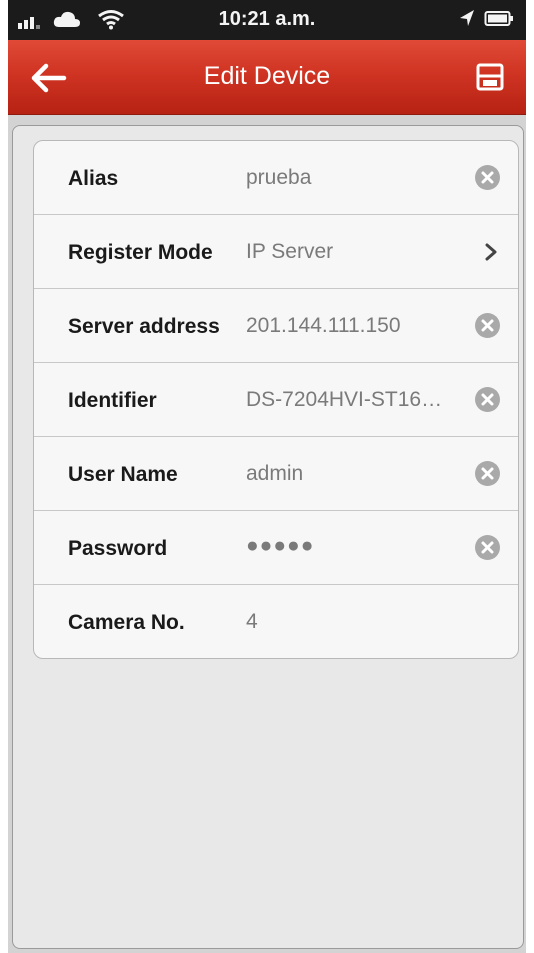 The image size is (534, 953). What do you see at coordinates (140, 252) in the screenshot?
I see `register-mode-label: Register Mode` at bounding box center [140, 252].